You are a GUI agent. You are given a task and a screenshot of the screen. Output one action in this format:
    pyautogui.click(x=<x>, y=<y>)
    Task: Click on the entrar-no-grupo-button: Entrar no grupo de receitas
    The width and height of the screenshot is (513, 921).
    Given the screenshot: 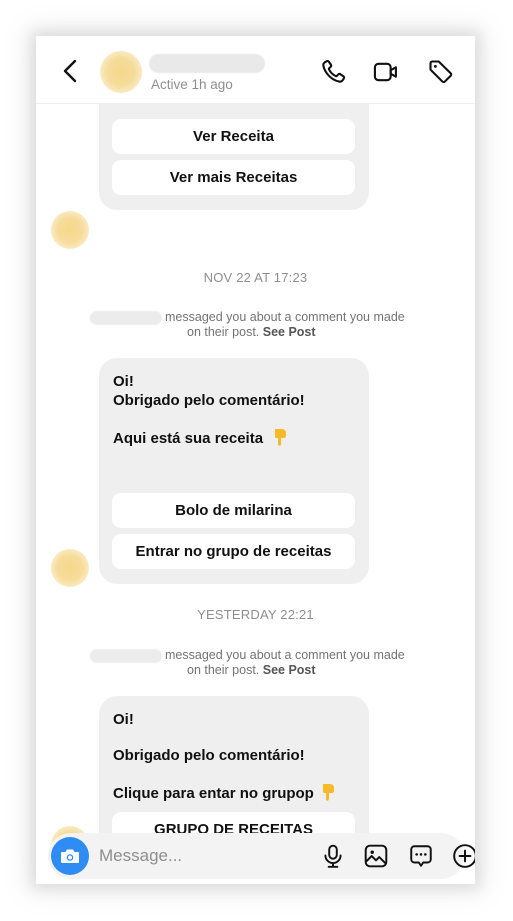 What is the action you would take?
    pyautogui.click(x=233, y=551)
    